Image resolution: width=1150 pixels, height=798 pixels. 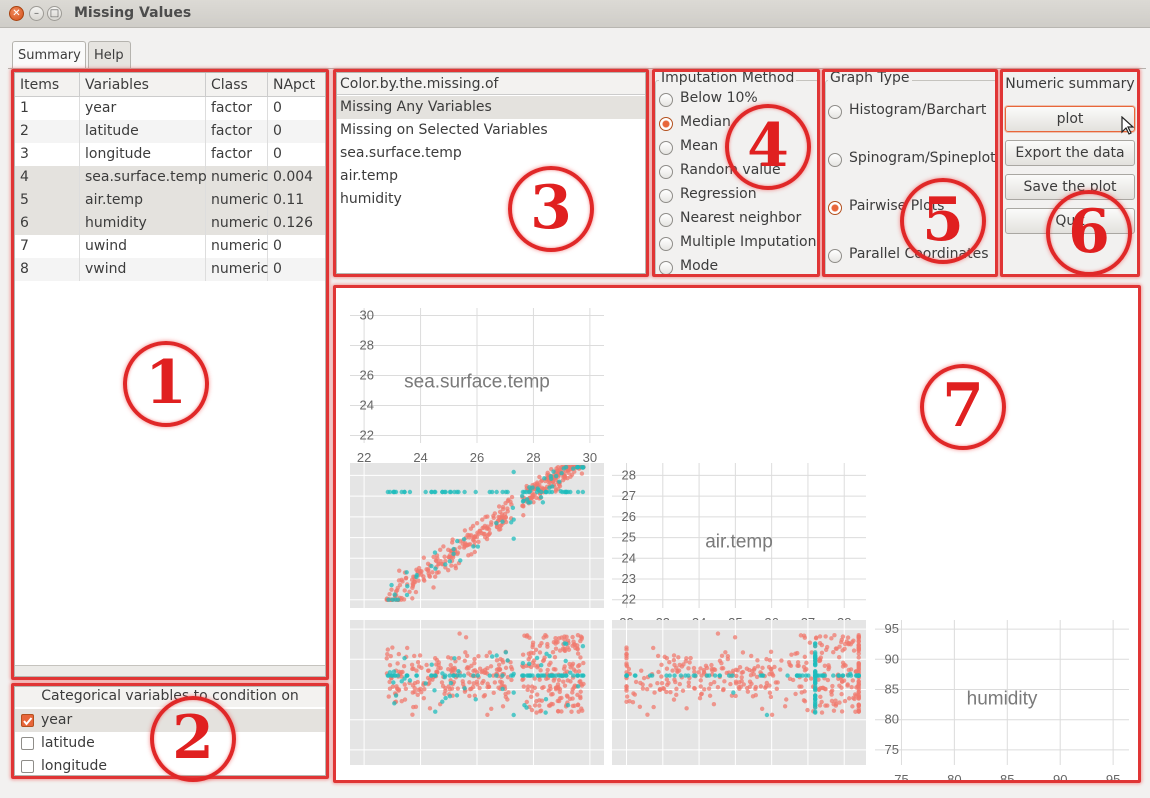 What do you see at coordinates (575, 14) in the screenshot?
I see `title-bar: ✕ – □ Missing Values` at bounding box center [575, 14].